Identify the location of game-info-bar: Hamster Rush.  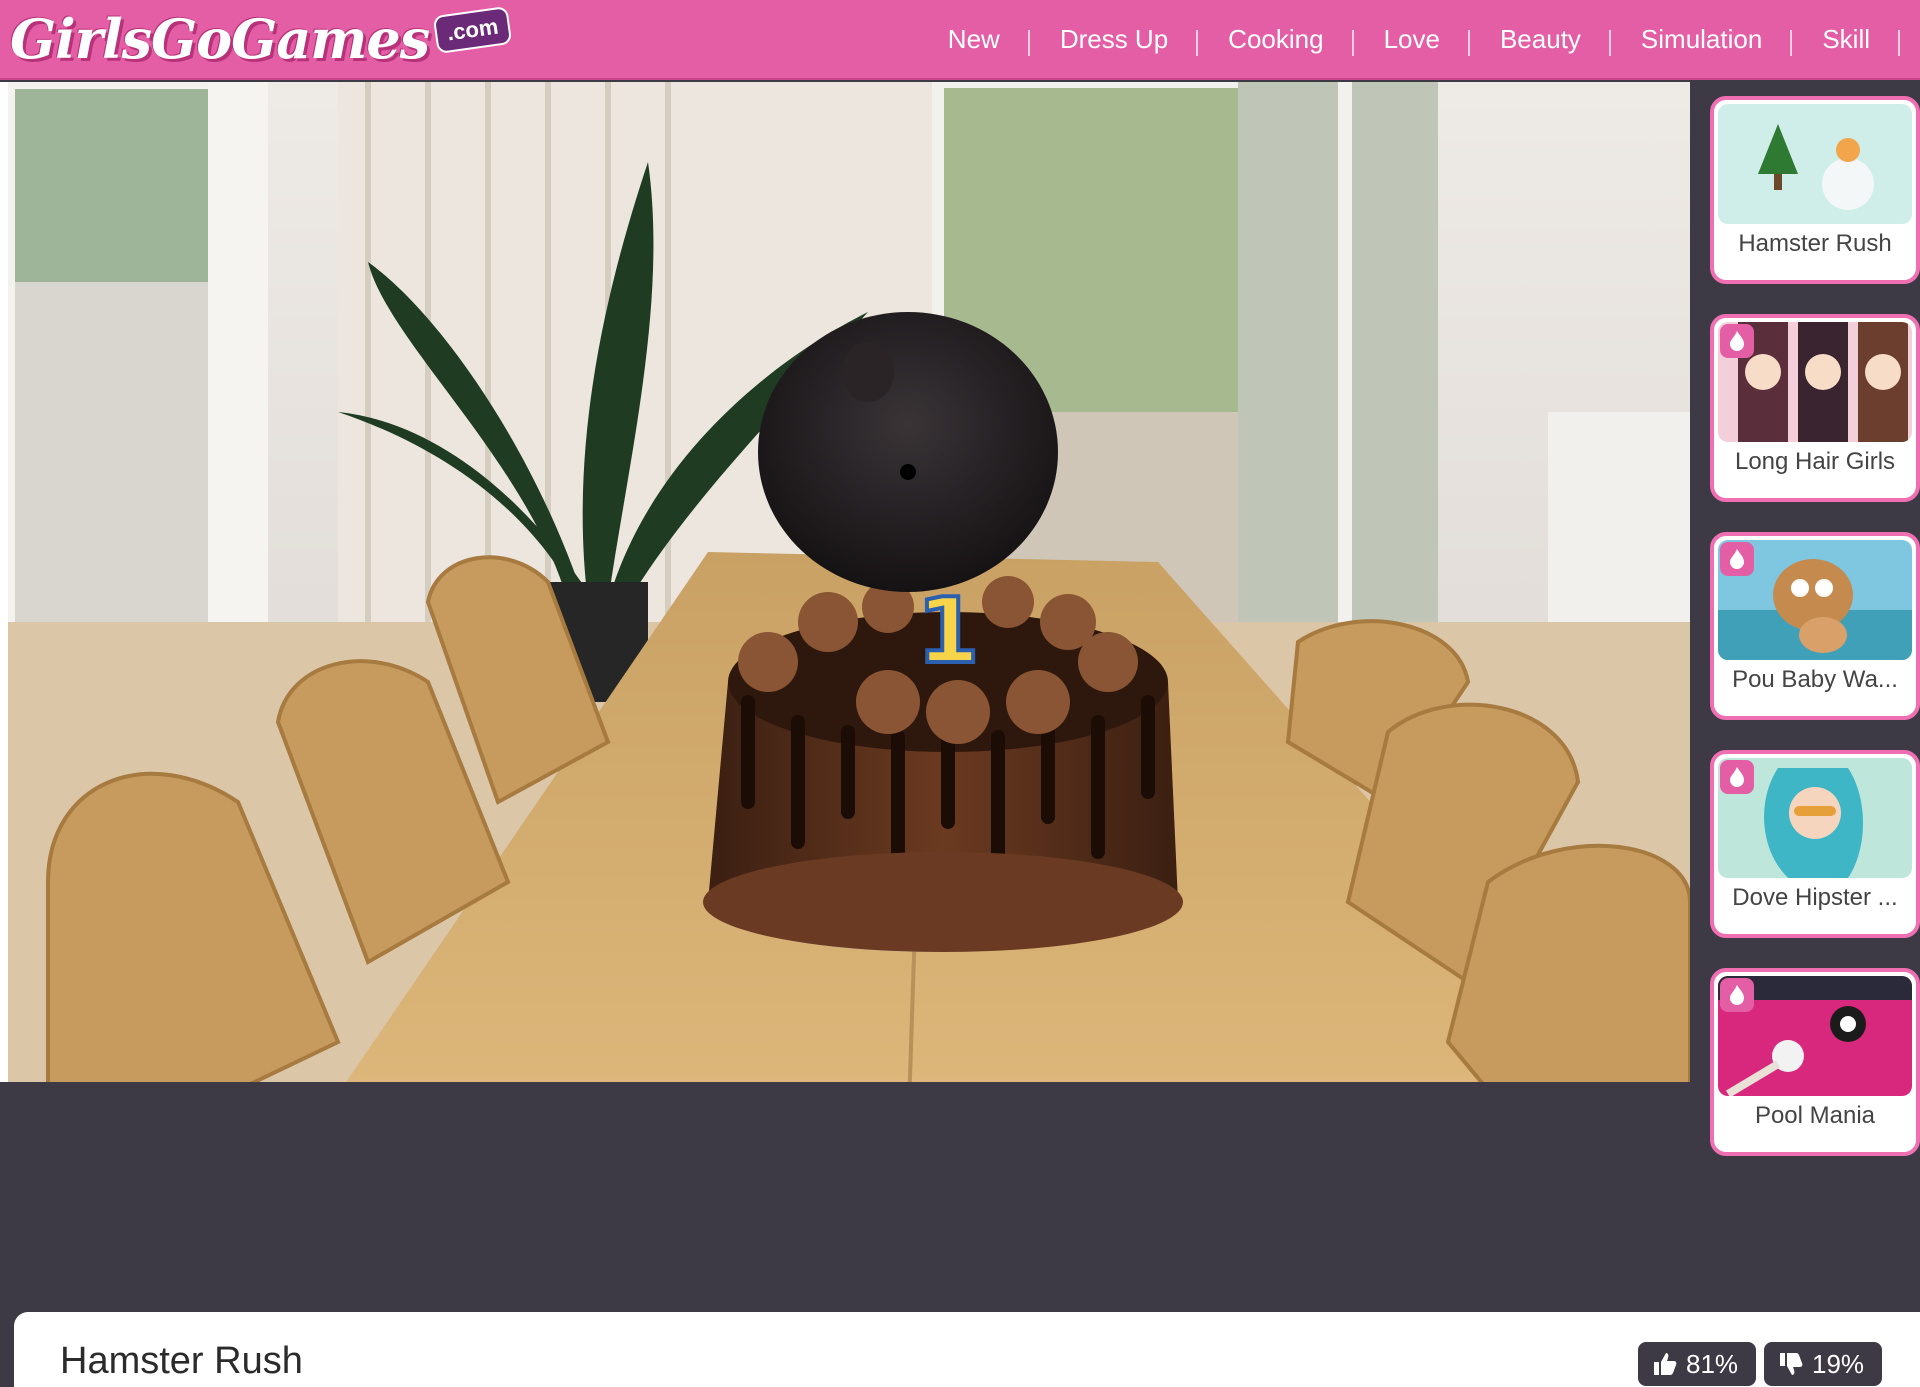
(967, 1349).